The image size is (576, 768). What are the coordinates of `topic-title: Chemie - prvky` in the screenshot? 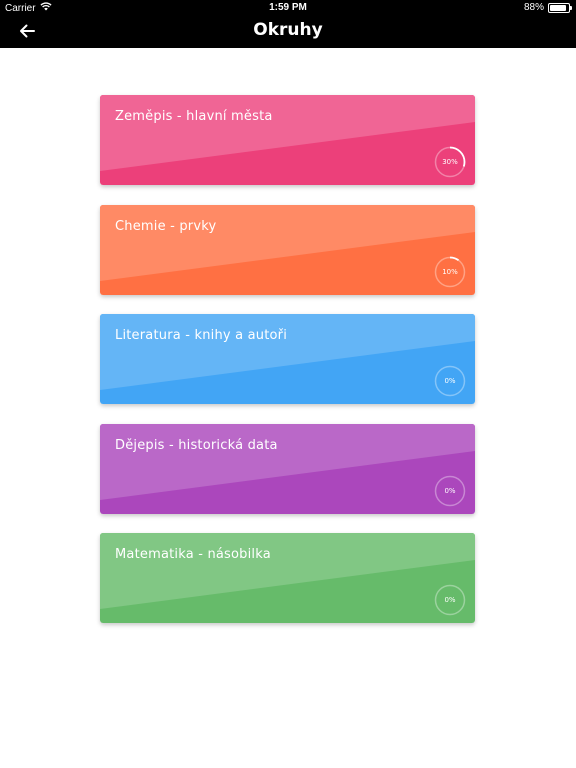 It's located at (166, 226).